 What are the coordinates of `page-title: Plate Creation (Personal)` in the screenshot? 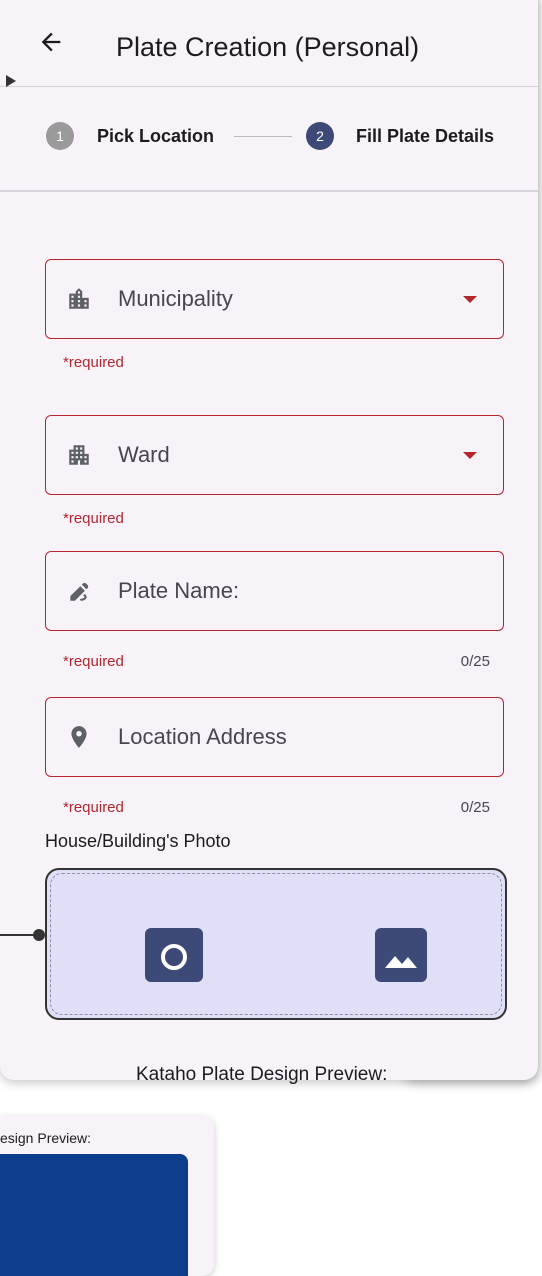 It's located at (268, 47).